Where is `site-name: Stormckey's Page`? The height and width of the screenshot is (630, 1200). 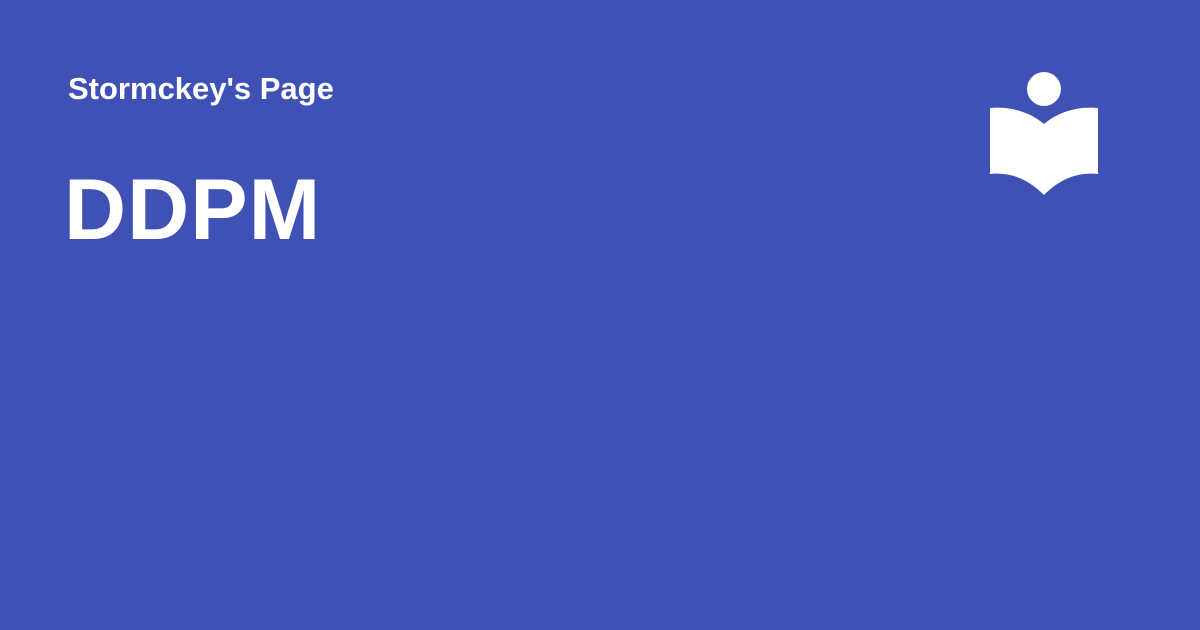
site-name: Stormckey's Page is located at coordinates (201, 88).